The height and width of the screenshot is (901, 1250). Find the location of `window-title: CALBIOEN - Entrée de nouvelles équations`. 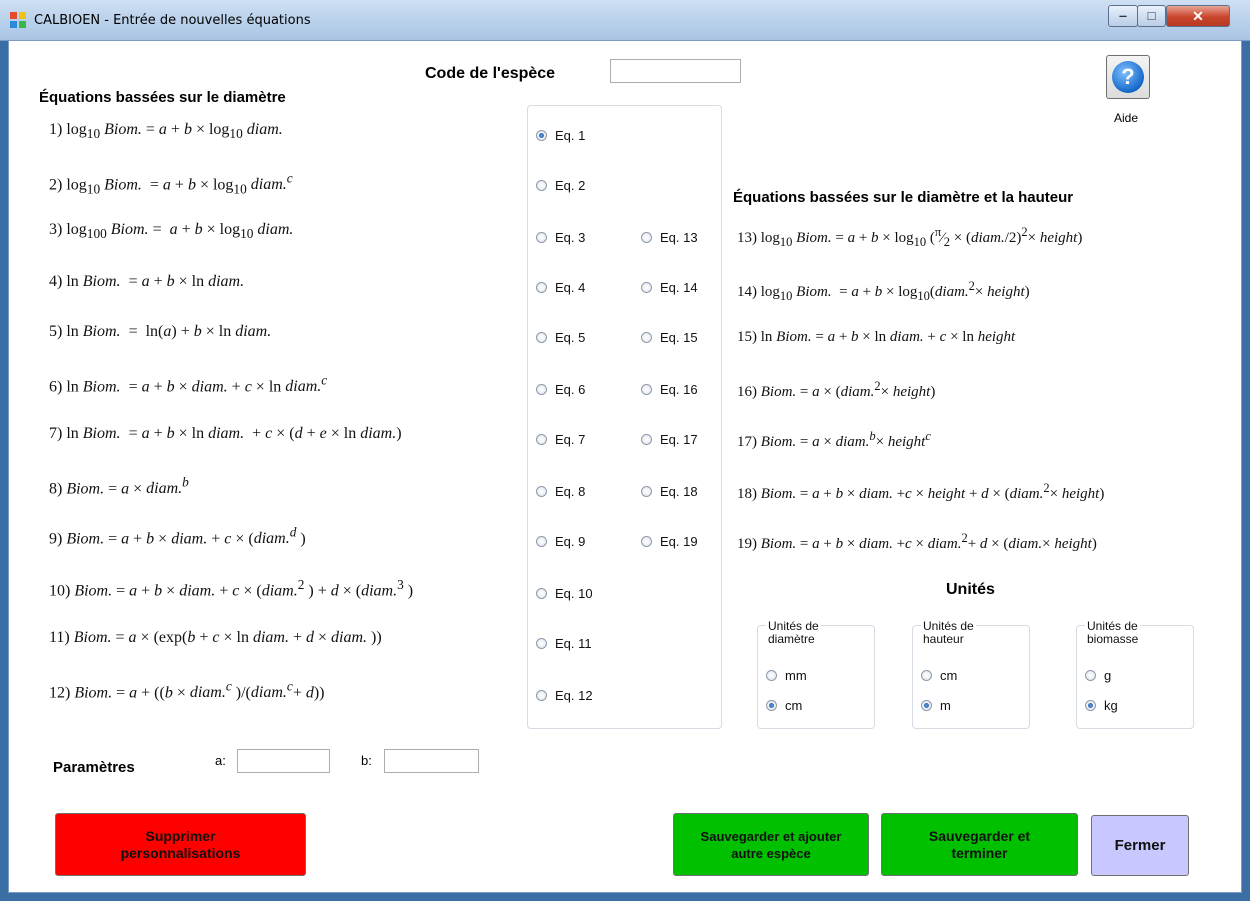

window-title: CALBIOEN - Entrée de nouvelles équations is located at coordinates (172, 20).